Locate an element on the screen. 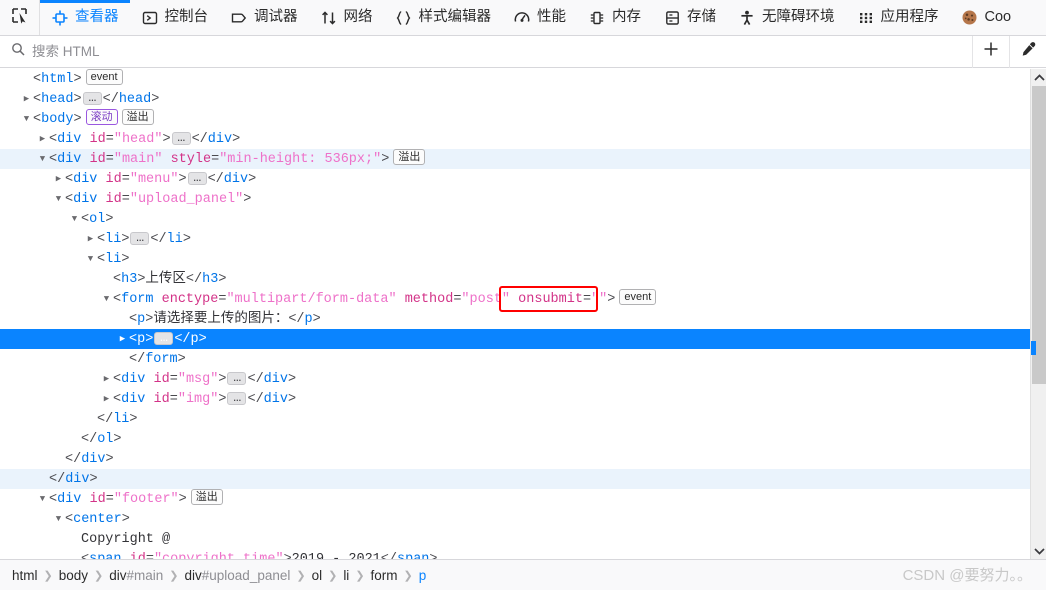  breadcrumb-tag: div is located at coordinates (193, 575).